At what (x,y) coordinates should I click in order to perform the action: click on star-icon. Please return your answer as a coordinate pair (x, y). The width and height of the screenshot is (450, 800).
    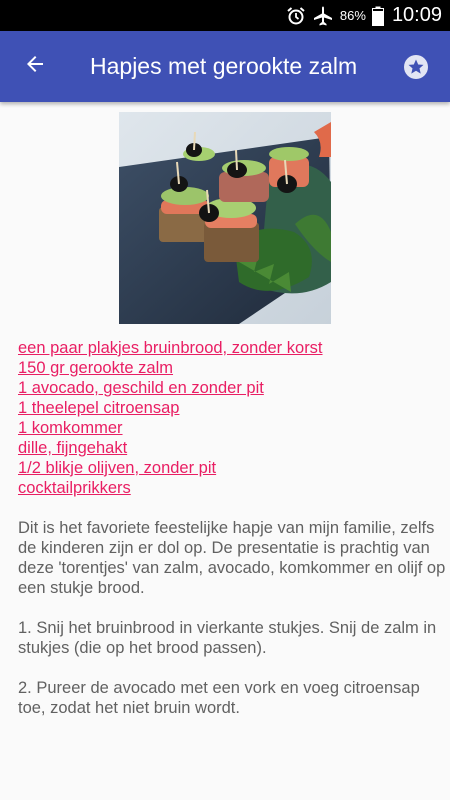
    Looking at the image, I should click on (416, 70).